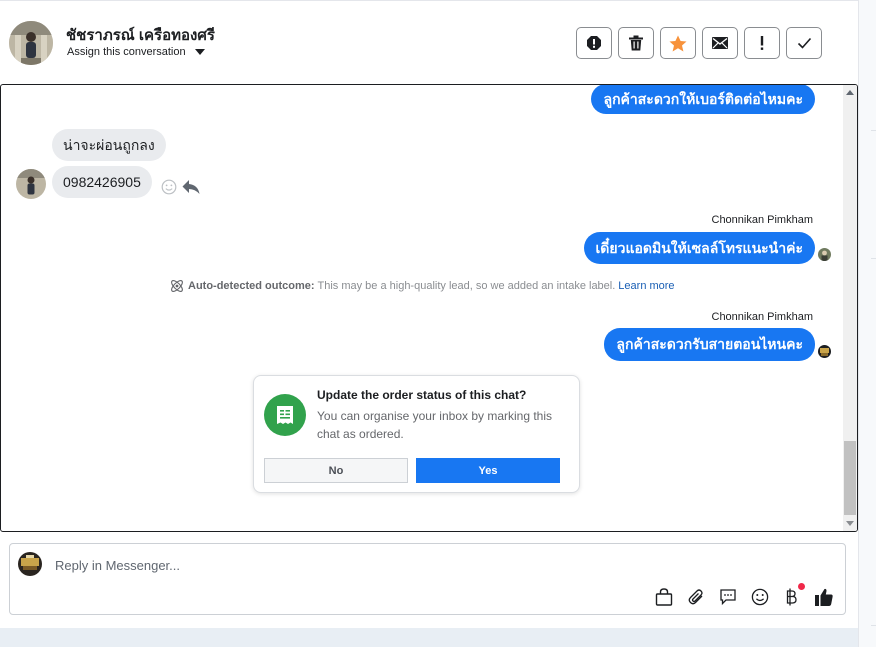 Image resolution: width=876 pixels, height=647 pixels. I want to click on scroll-down-arrow, so click(850, 523).